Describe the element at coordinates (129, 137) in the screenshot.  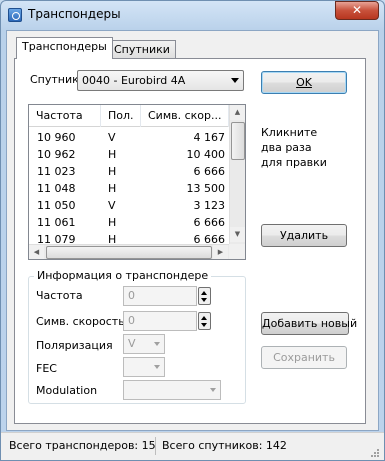
I see `table-row: 10 960 V 4 167` at that location.